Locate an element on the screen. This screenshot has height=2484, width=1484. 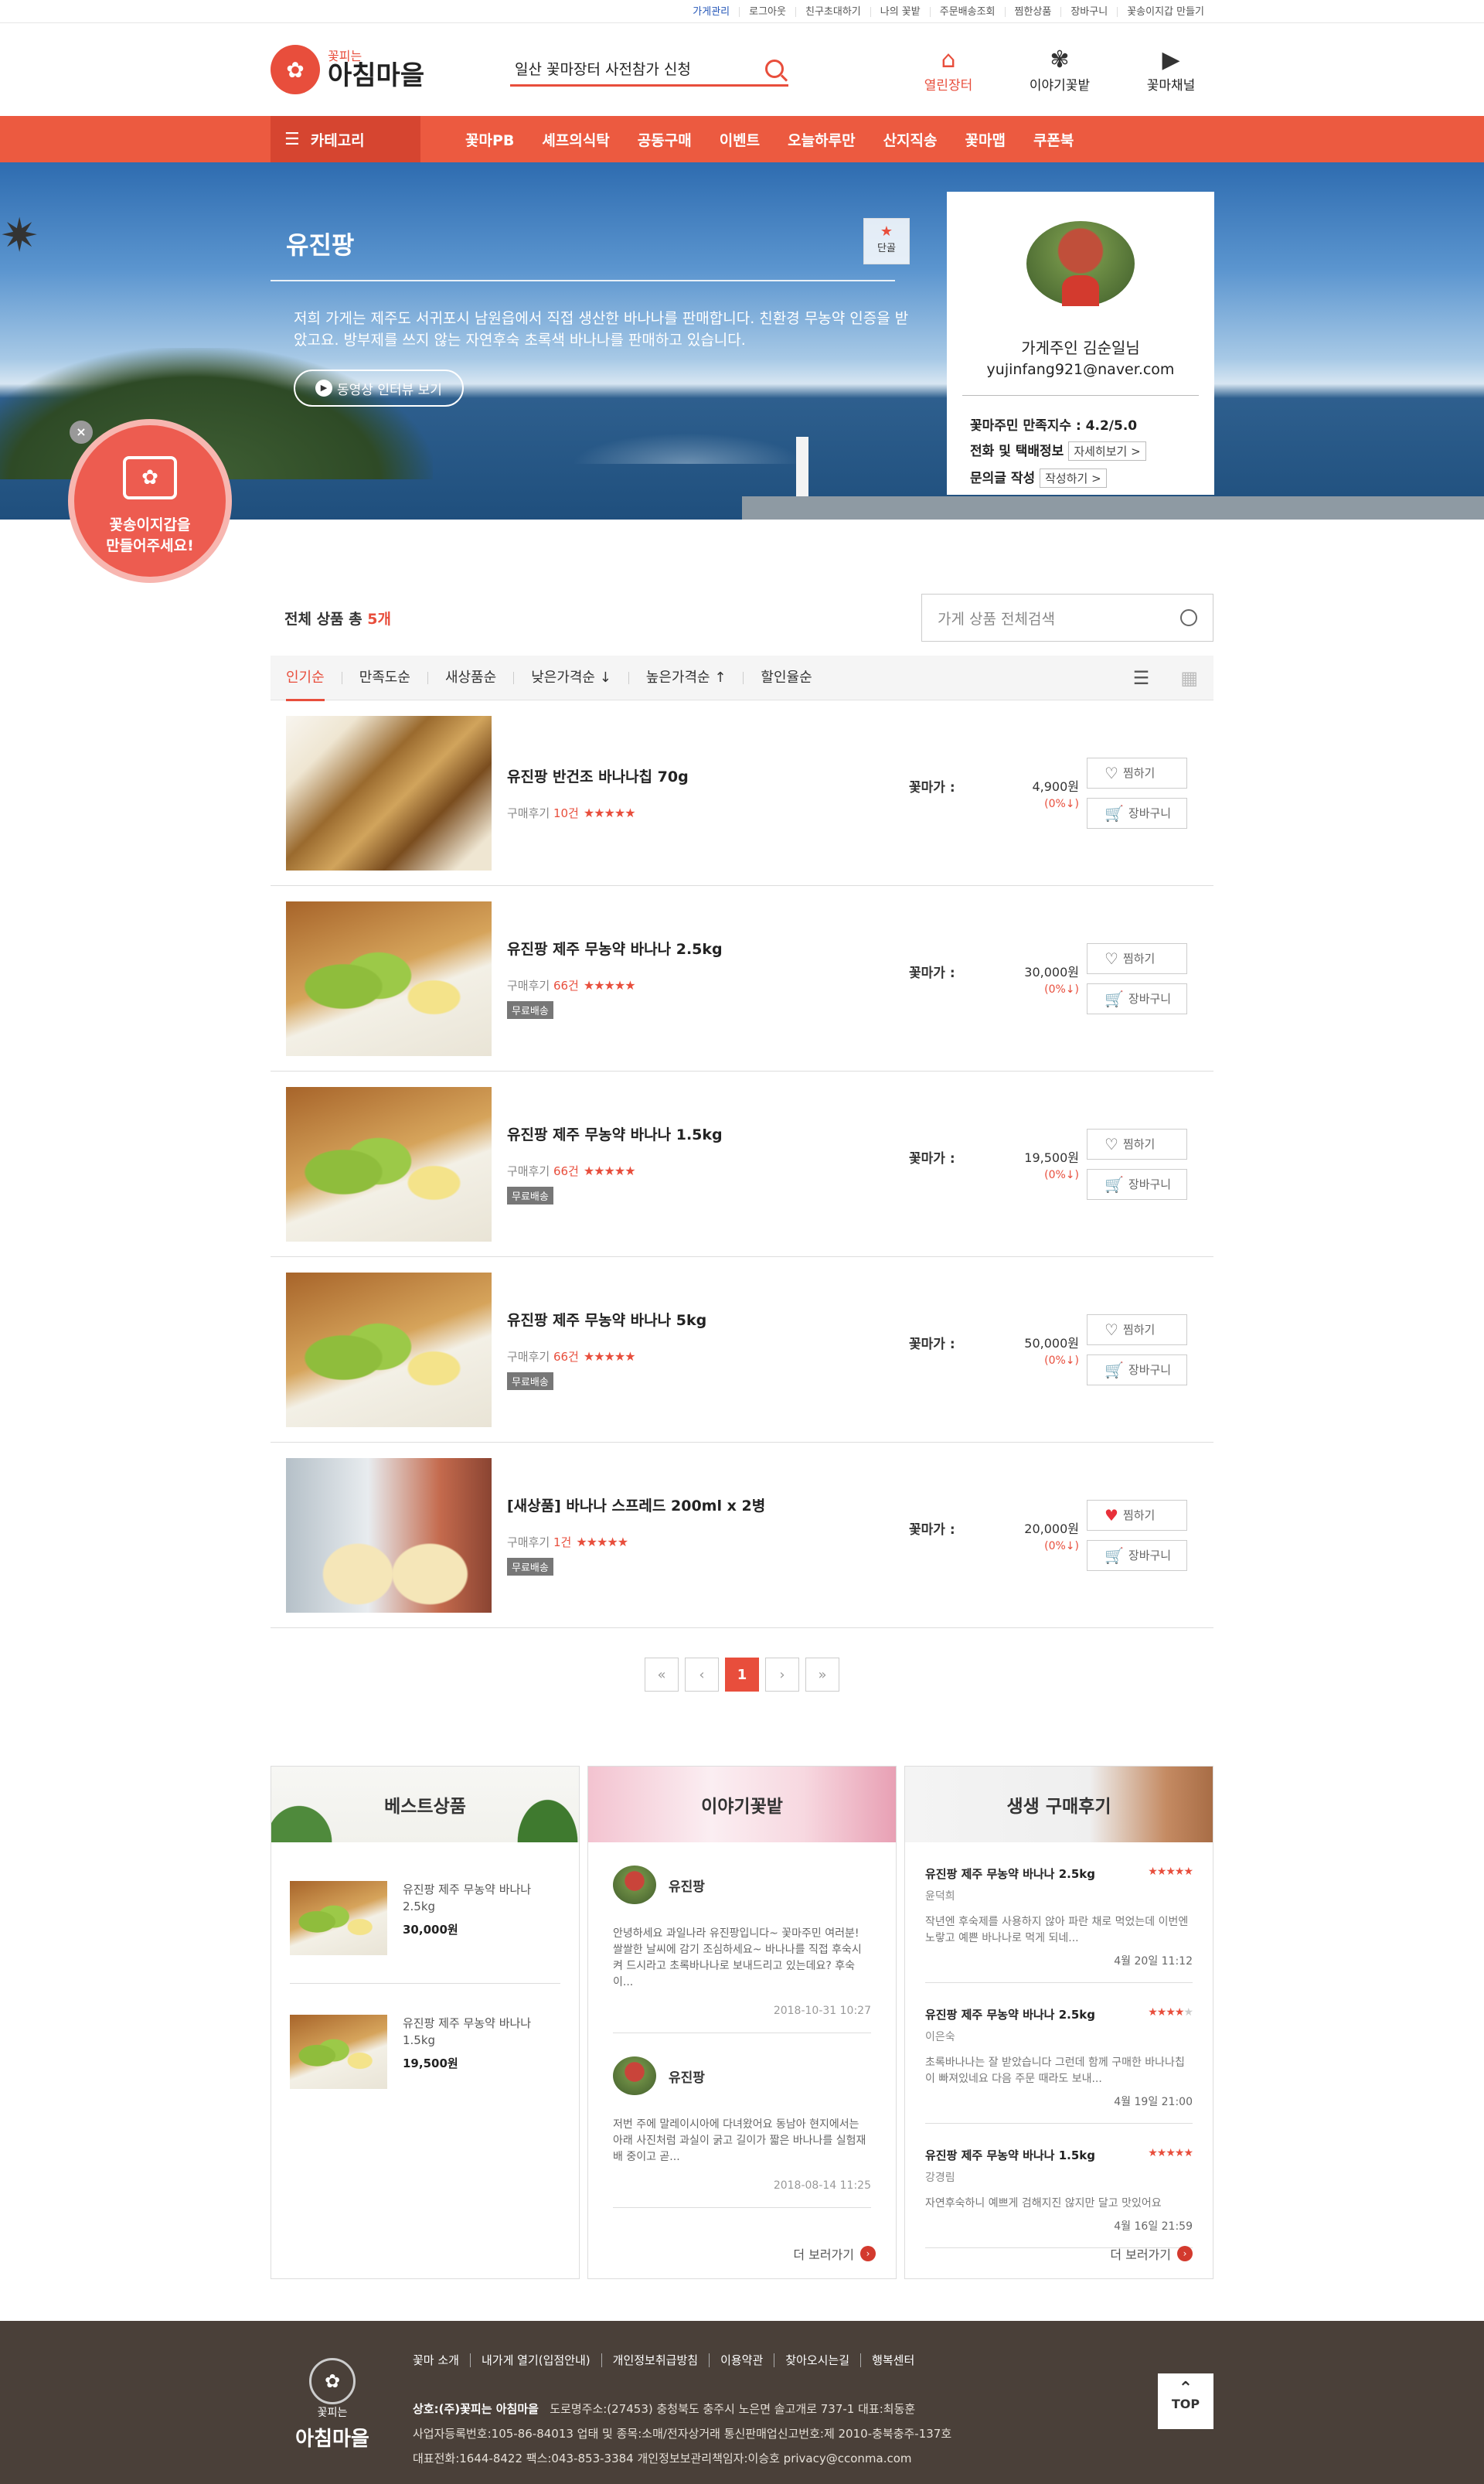
wish-button: ♥ 찜하기 is located at coordinates (1137, 1515).